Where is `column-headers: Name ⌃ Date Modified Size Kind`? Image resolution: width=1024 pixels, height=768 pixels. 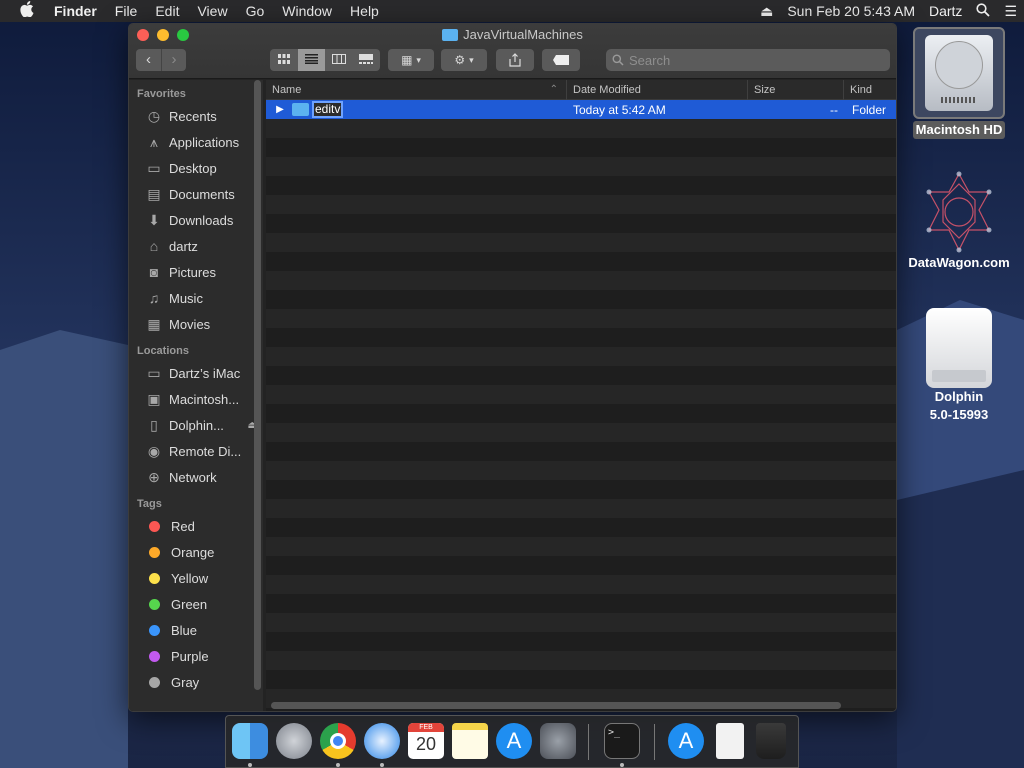 column-headers: Name ⌃ Date Modified Size Kind is located at coordinates (581, 90).